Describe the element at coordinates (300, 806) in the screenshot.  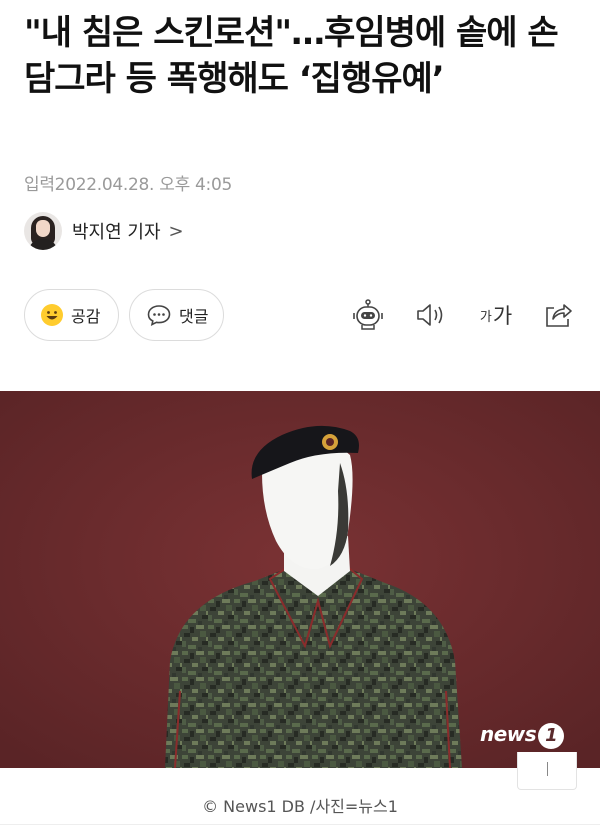
I see `photo-caption: © News1 DB /사진=뉴스1` at that location.